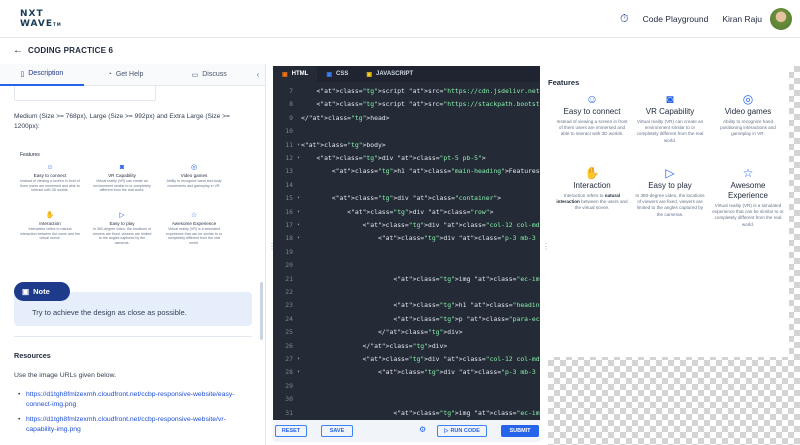  What do you see at coordinates (403, 185) in the screenshot?
I see `code-line: 14` at bounding box center [403, 185].